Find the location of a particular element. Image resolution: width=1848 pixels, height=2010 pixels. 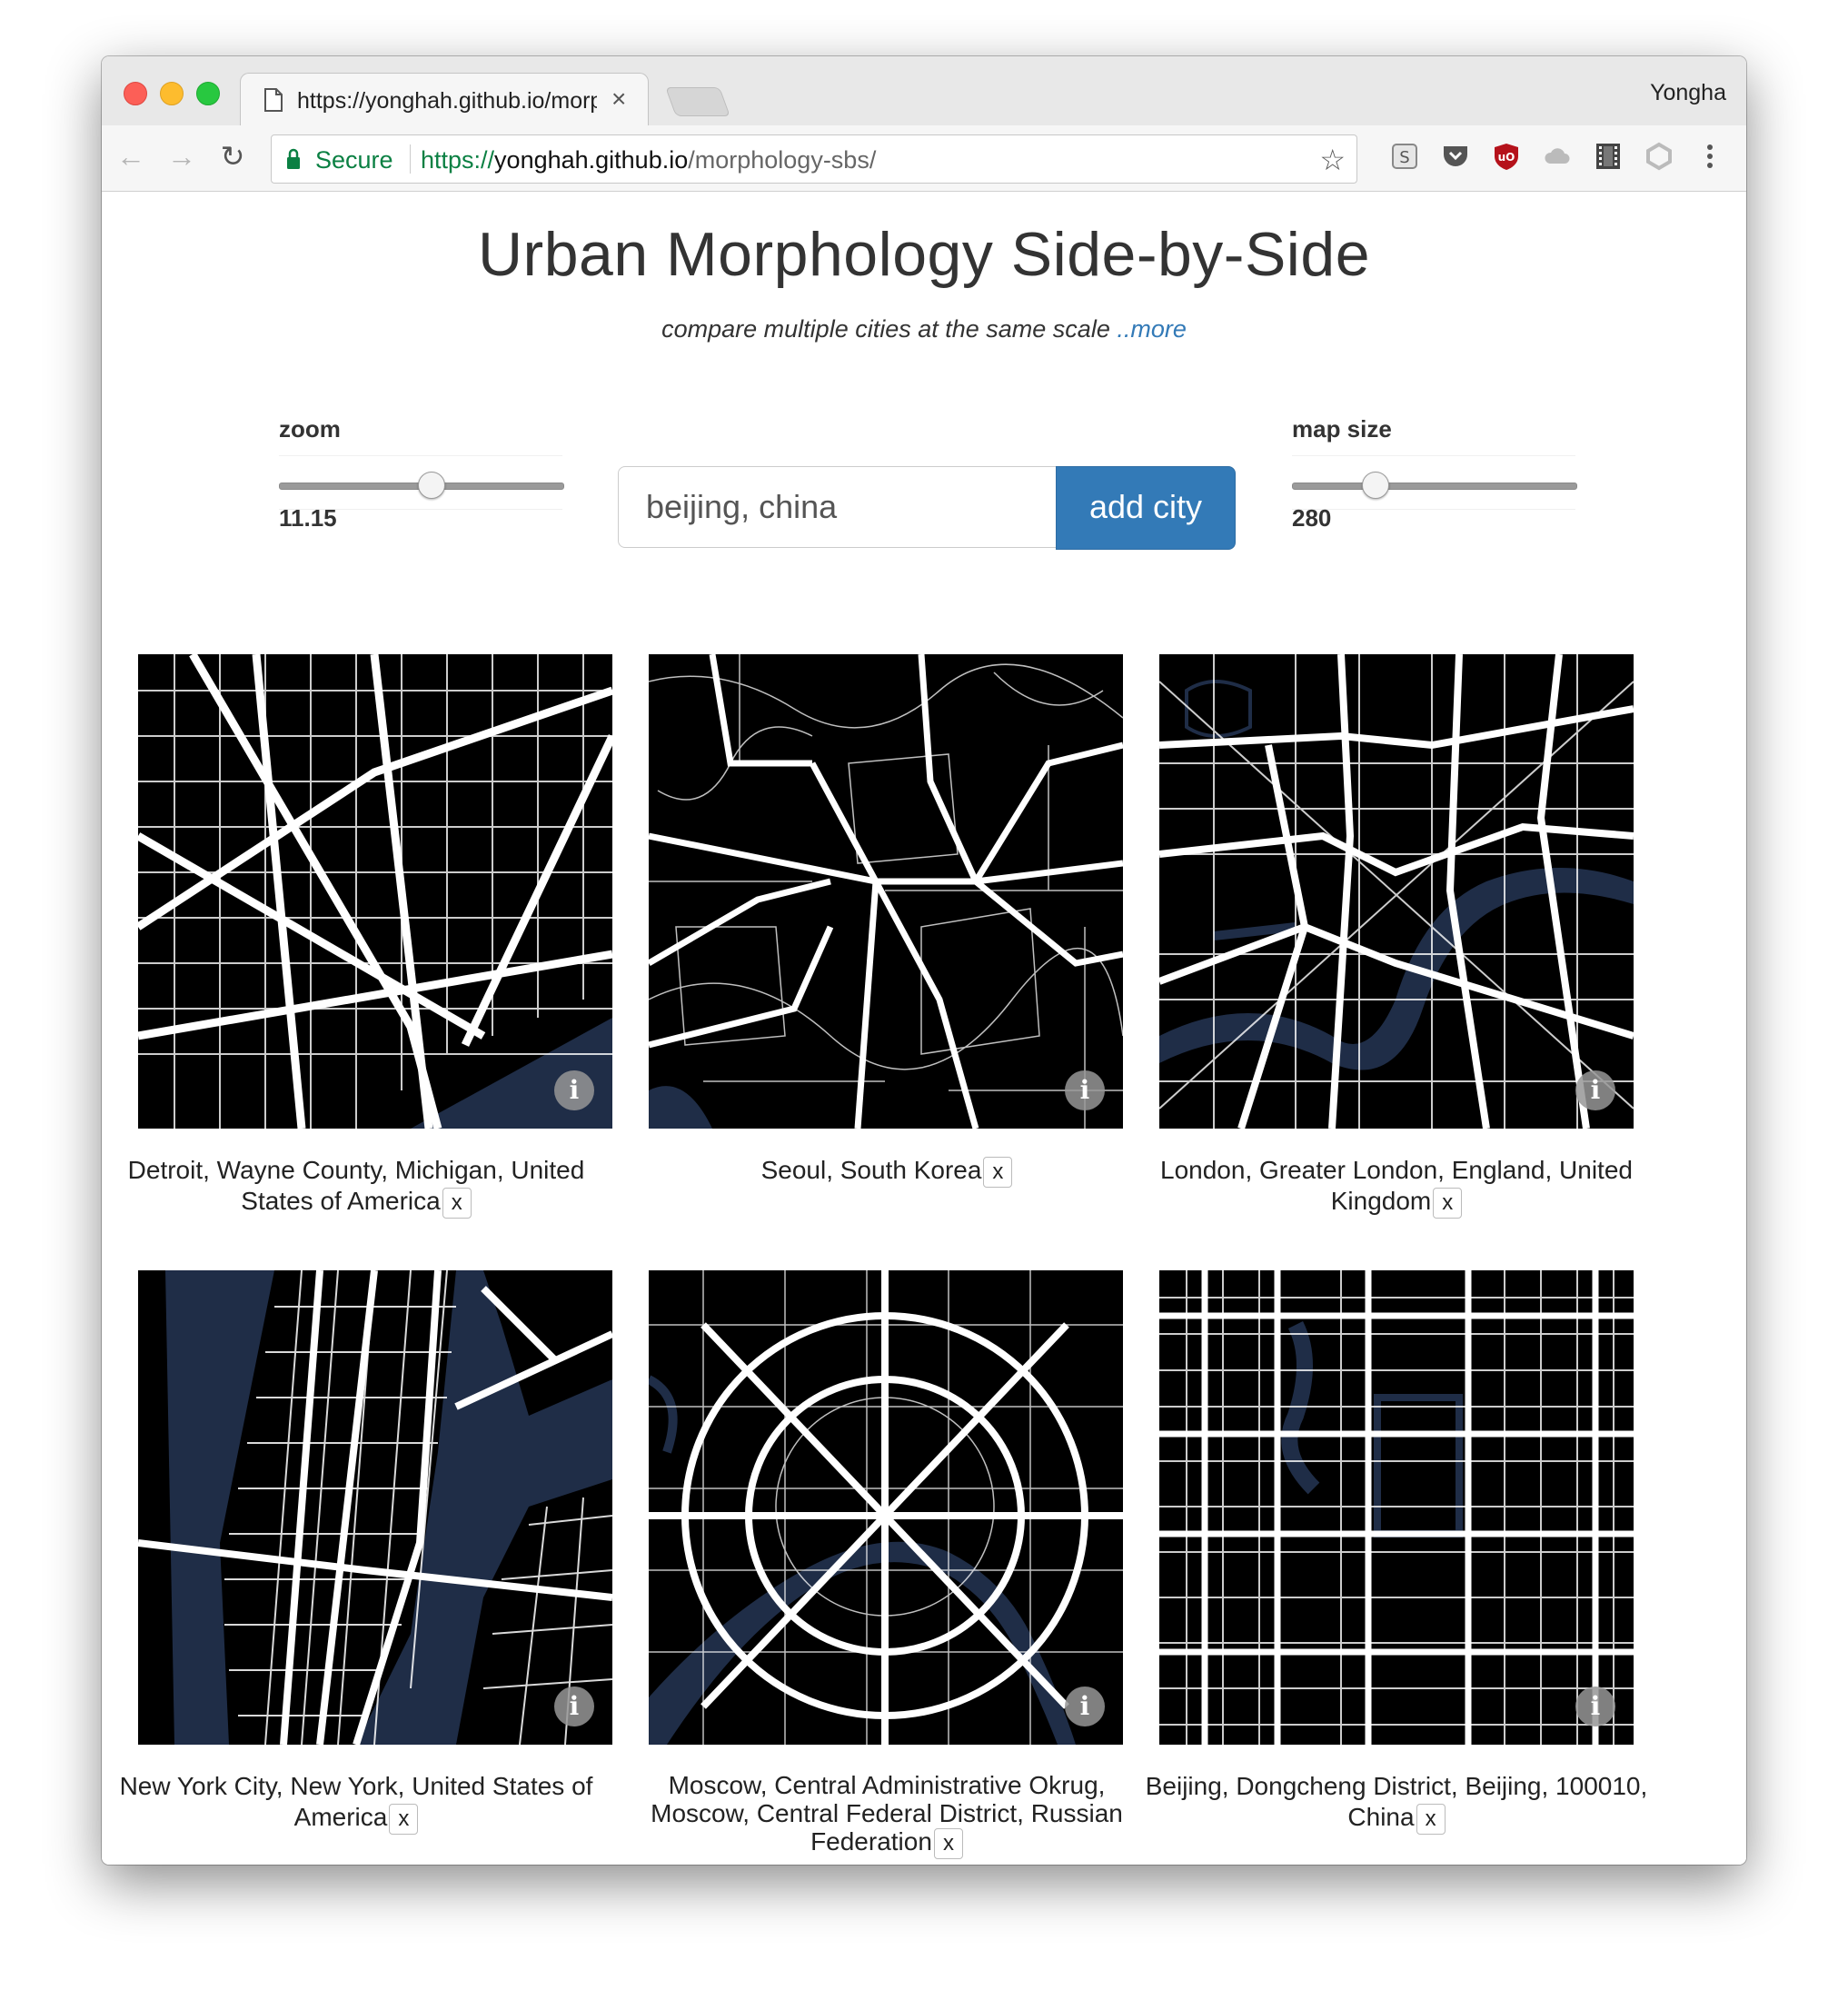

new-york-street-map is located at coordinates (375, 1507).